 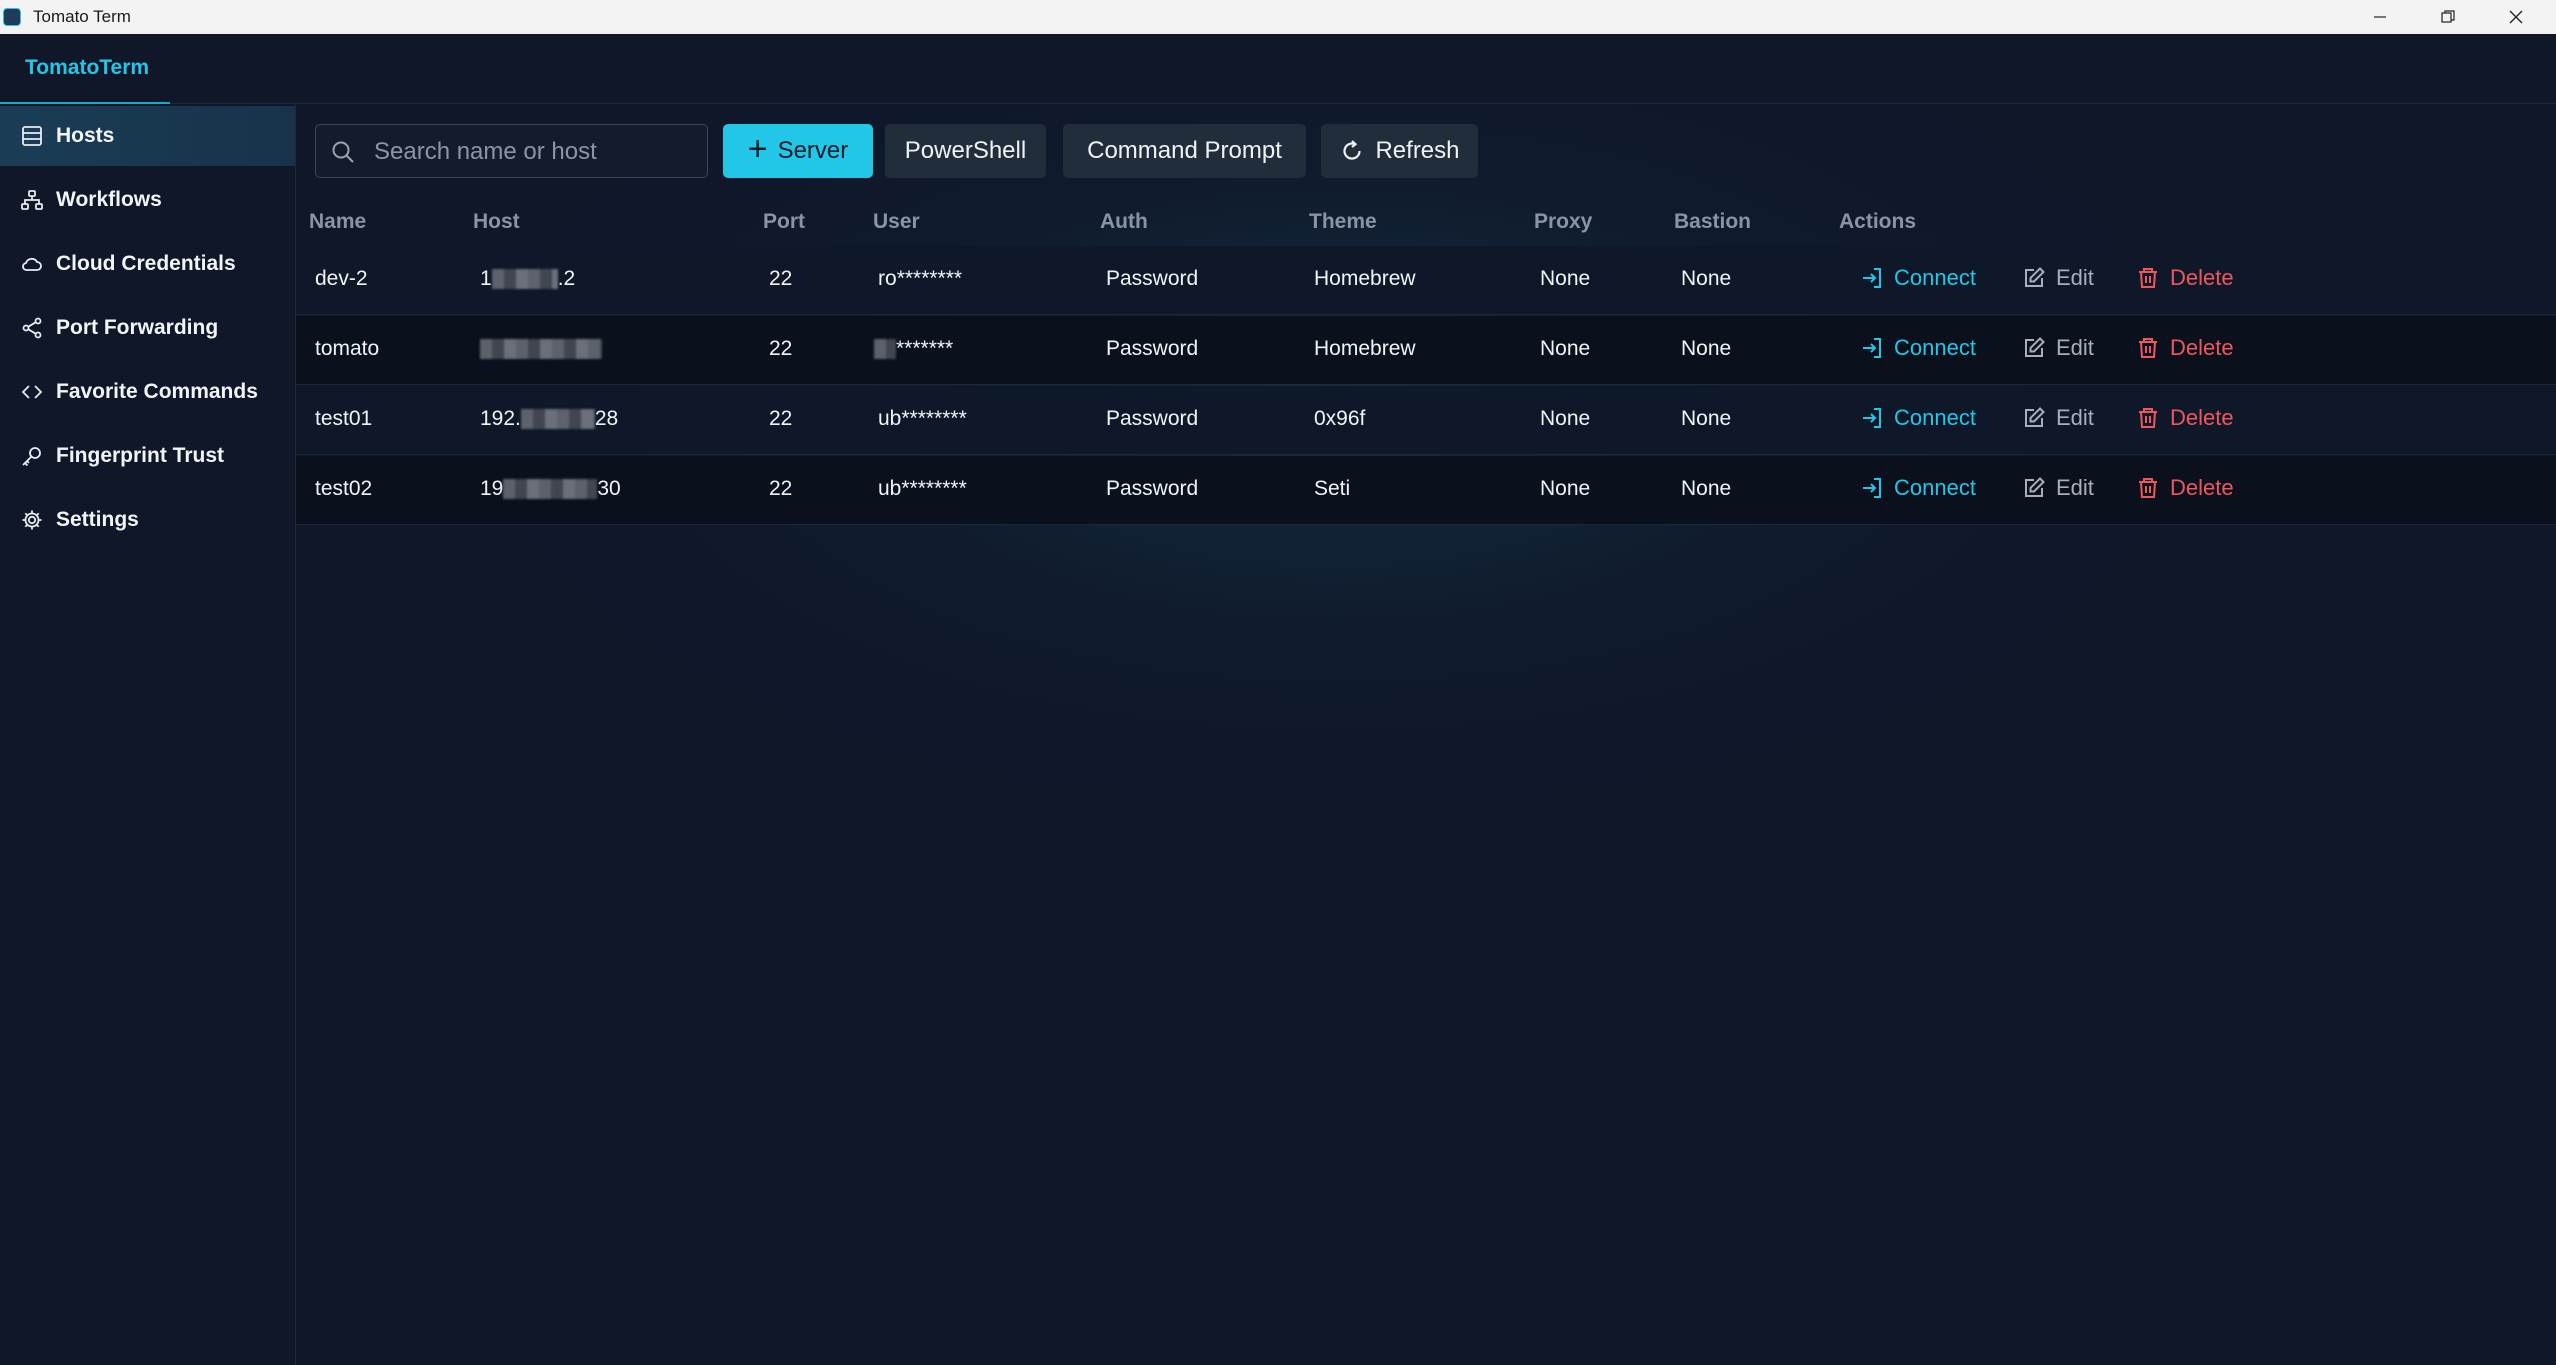 What do you see at coordinates (109, 199) in the screenshot?
I see `sidebar-item-label: Workflows` at bounding box center [109, 199].